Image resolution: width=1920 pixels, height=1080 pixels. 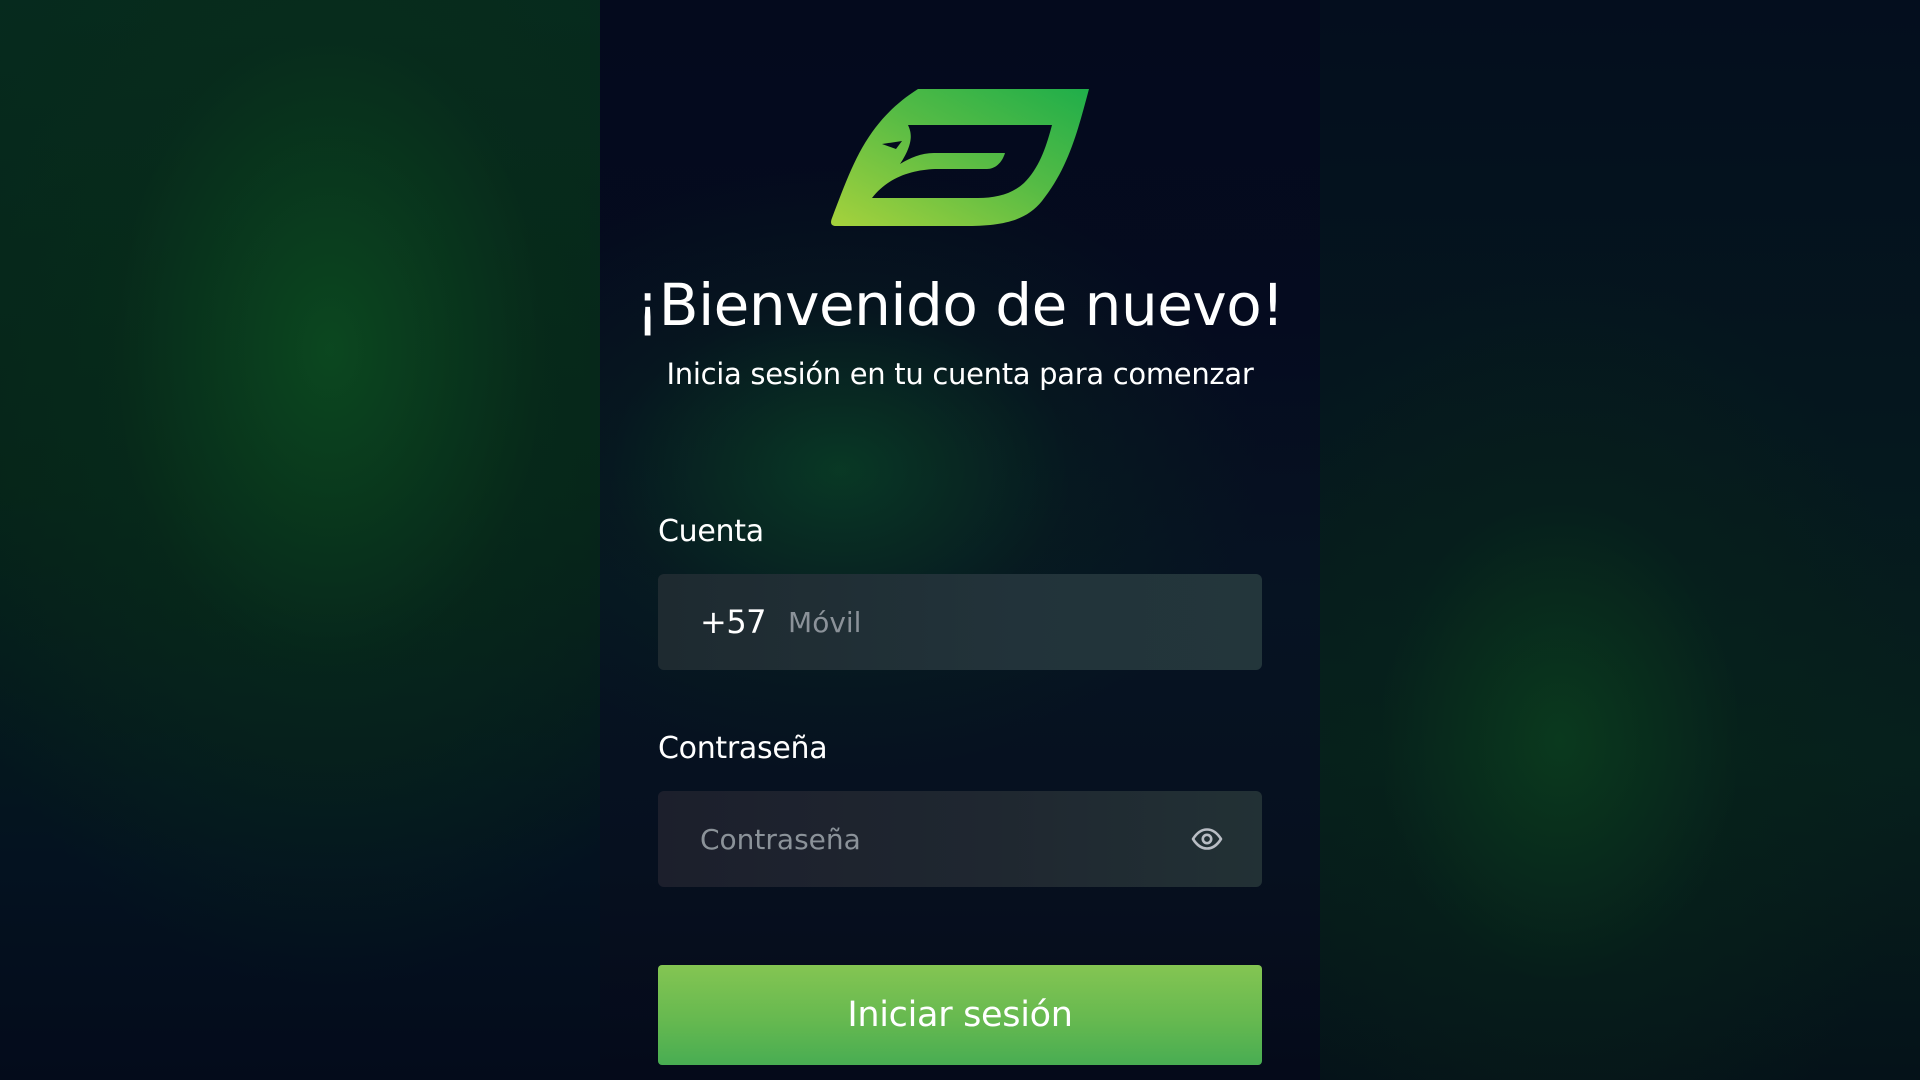 What do you see at coordinates (711, 531) in the screenshot?
I see `account-label: Cuenta` at bounding box center [711, 531].